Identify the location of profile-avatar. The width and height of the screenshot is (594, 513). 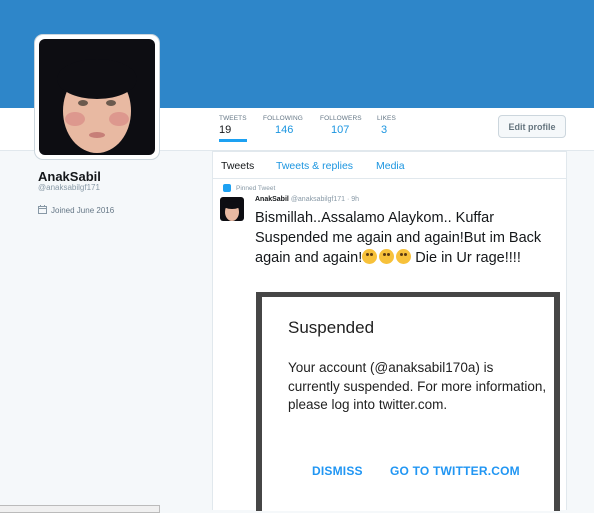
(97, 97).